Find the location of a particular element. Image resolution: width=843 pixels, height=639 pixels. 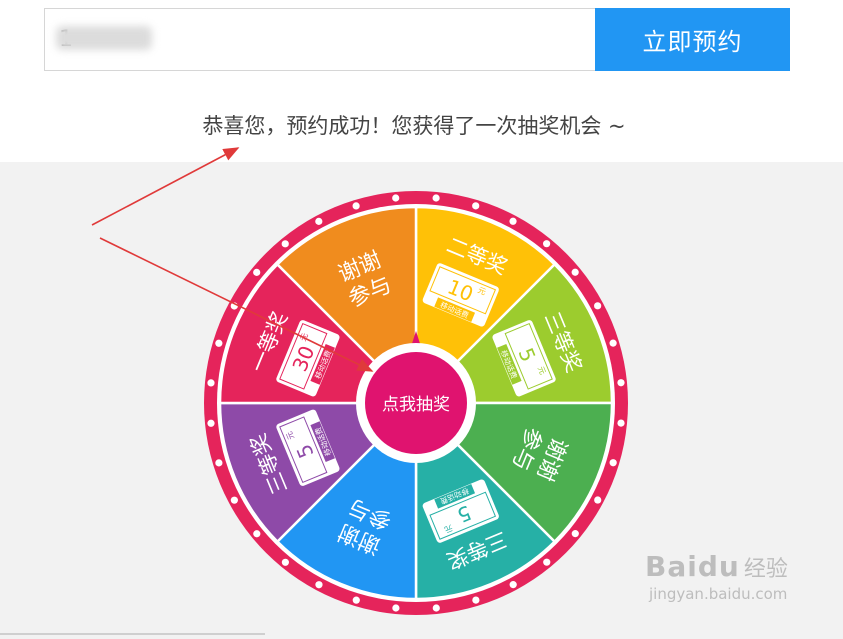

draw-button-label: 点我抽奖 is located at coordinates (416, 405).